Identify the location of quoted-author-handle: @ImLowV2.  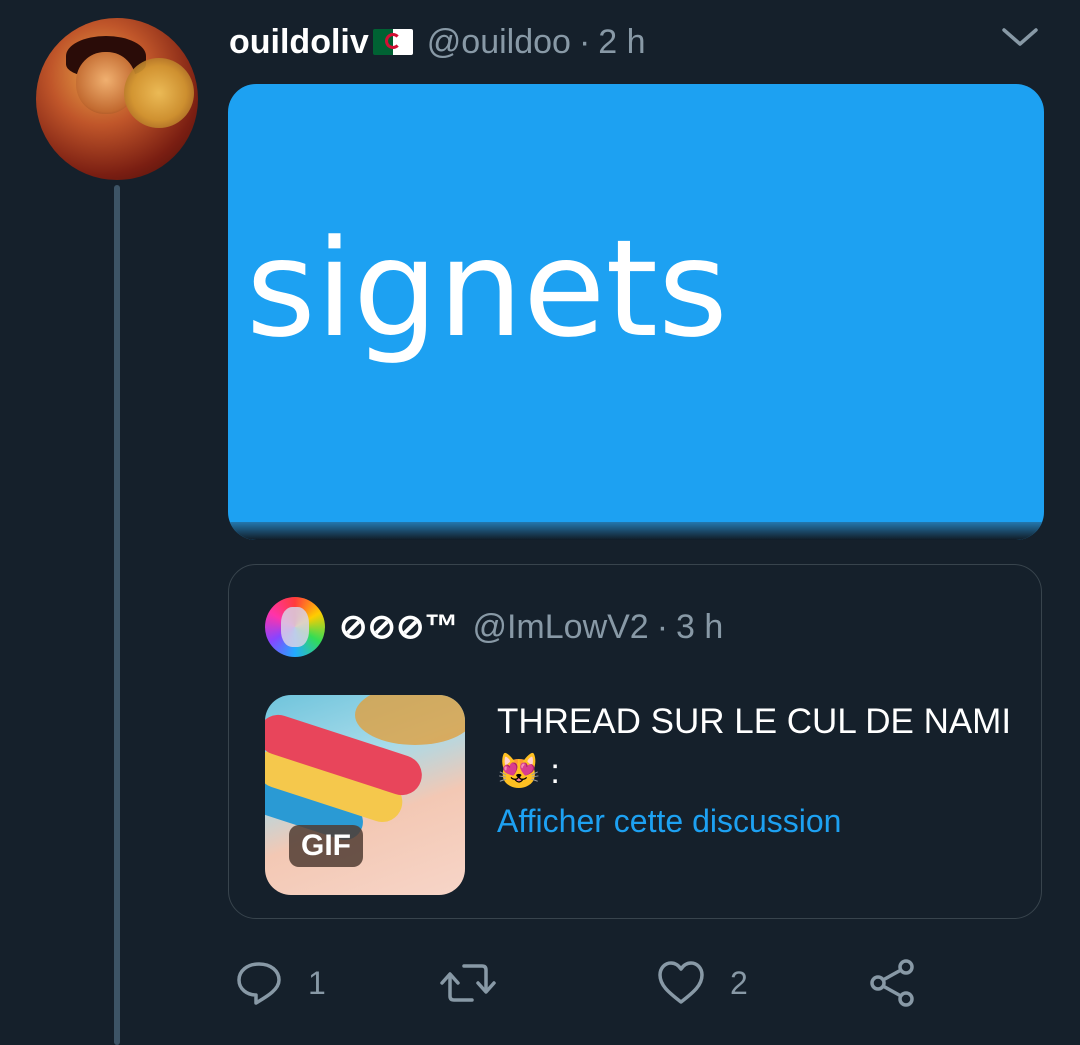
(560, 626).